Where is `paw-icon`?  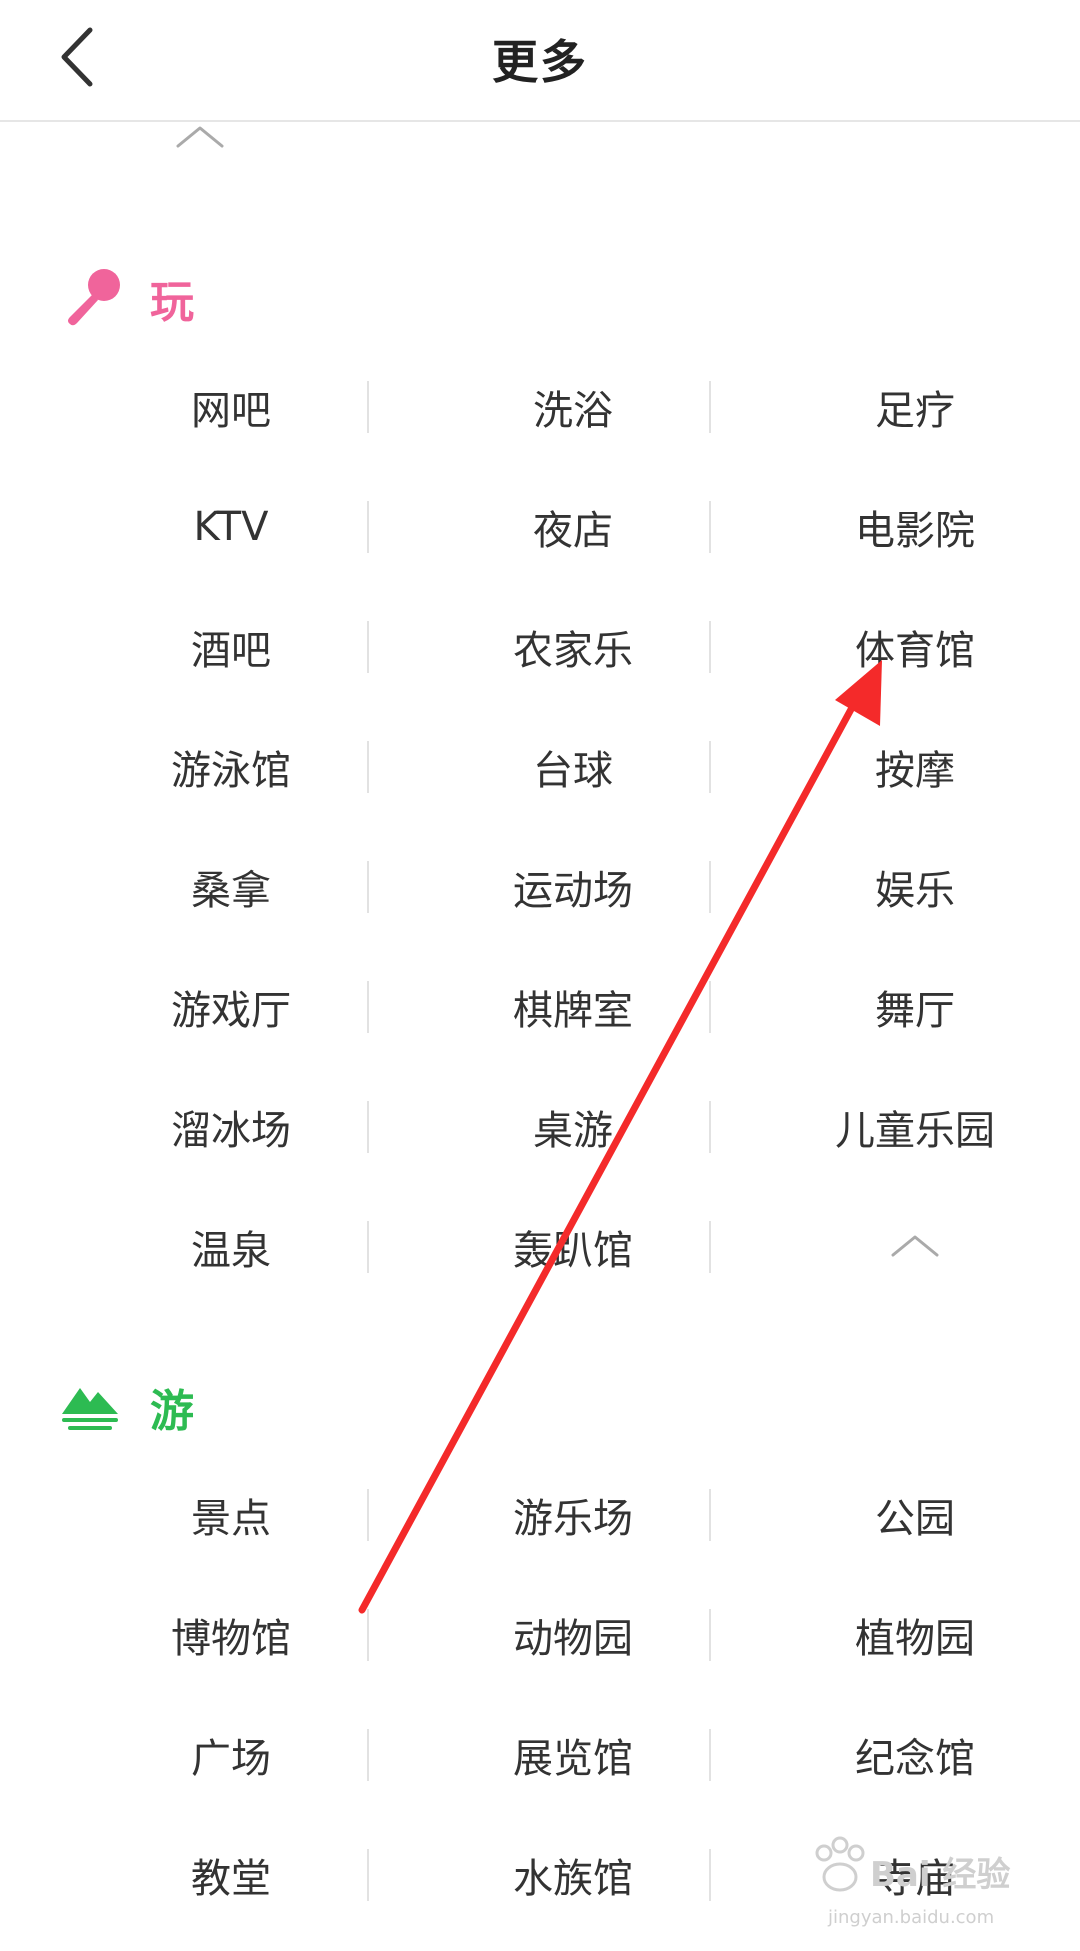
paw-icon is located at coordinates (840, 1864).